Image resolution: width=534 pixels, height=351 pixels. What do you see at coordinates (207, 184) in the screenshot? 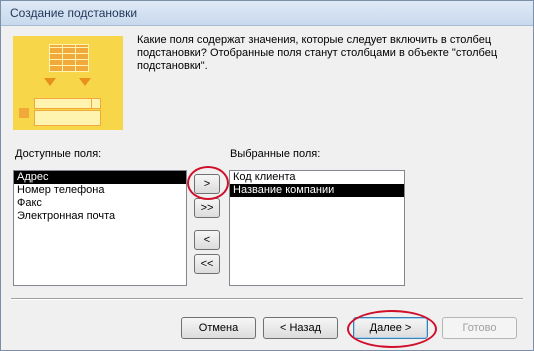
I see `add-field-button: >` at bounding box center [207, 184].